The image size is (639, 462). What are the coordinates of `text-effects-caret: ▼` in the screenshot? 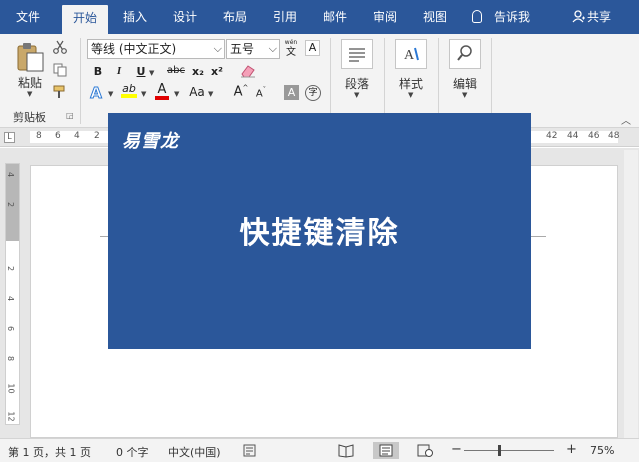 It's located at (110, 94).